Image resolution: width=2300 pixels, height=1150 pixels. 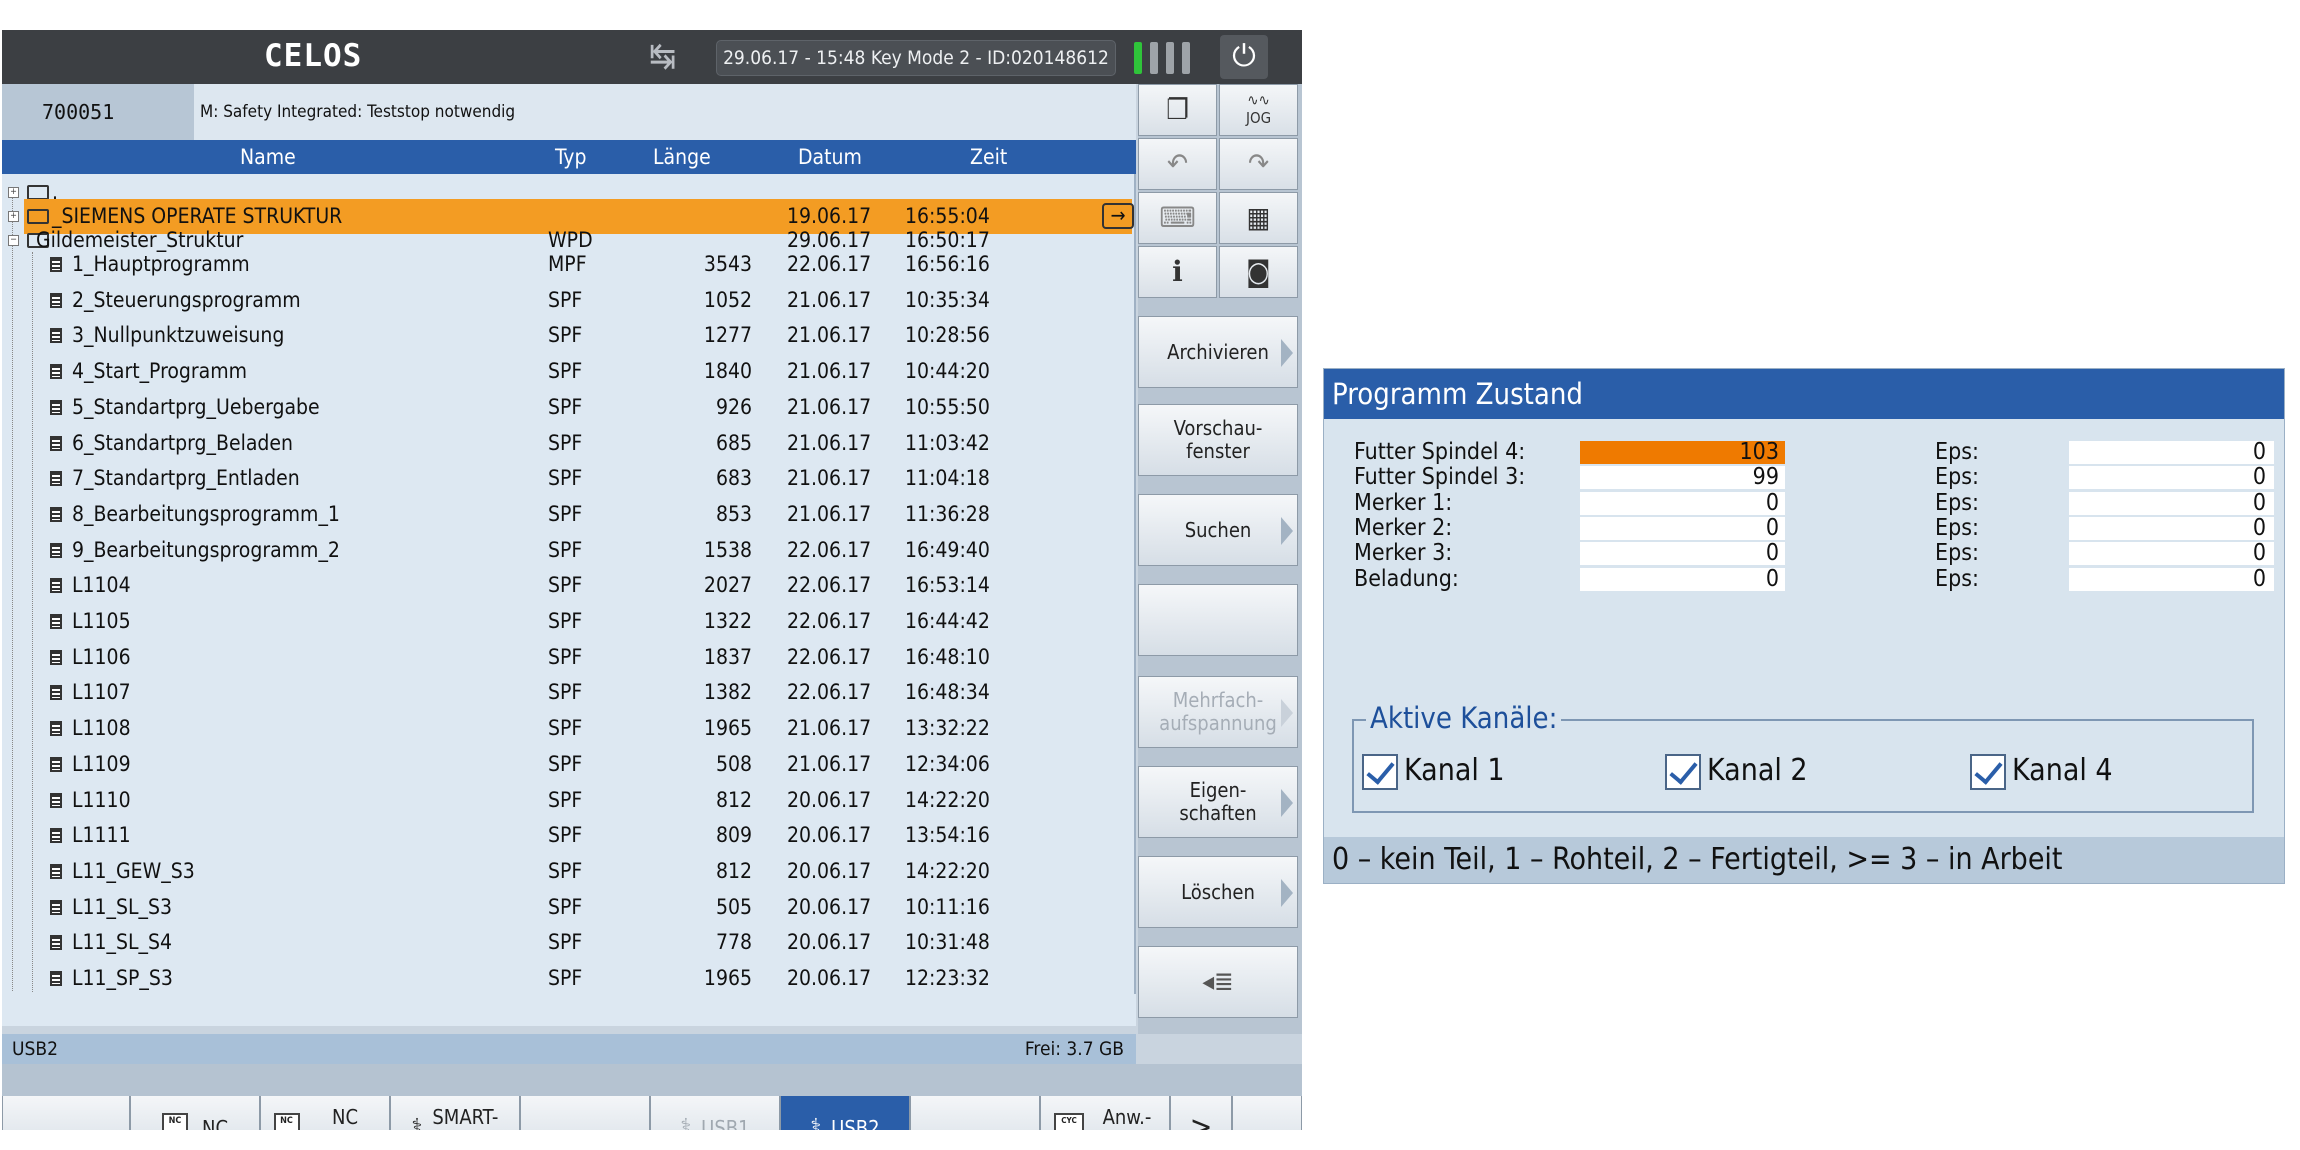 I want to click on row-zeit: 12:23:32, so click(x=947, y=978).